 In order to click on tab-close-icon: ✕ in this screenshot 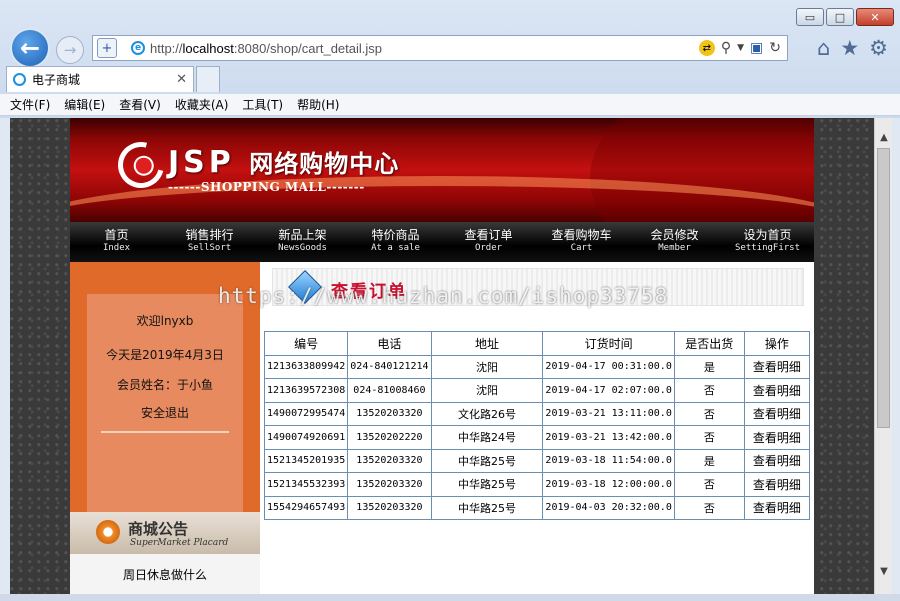, I will do `click(181, 79)`.